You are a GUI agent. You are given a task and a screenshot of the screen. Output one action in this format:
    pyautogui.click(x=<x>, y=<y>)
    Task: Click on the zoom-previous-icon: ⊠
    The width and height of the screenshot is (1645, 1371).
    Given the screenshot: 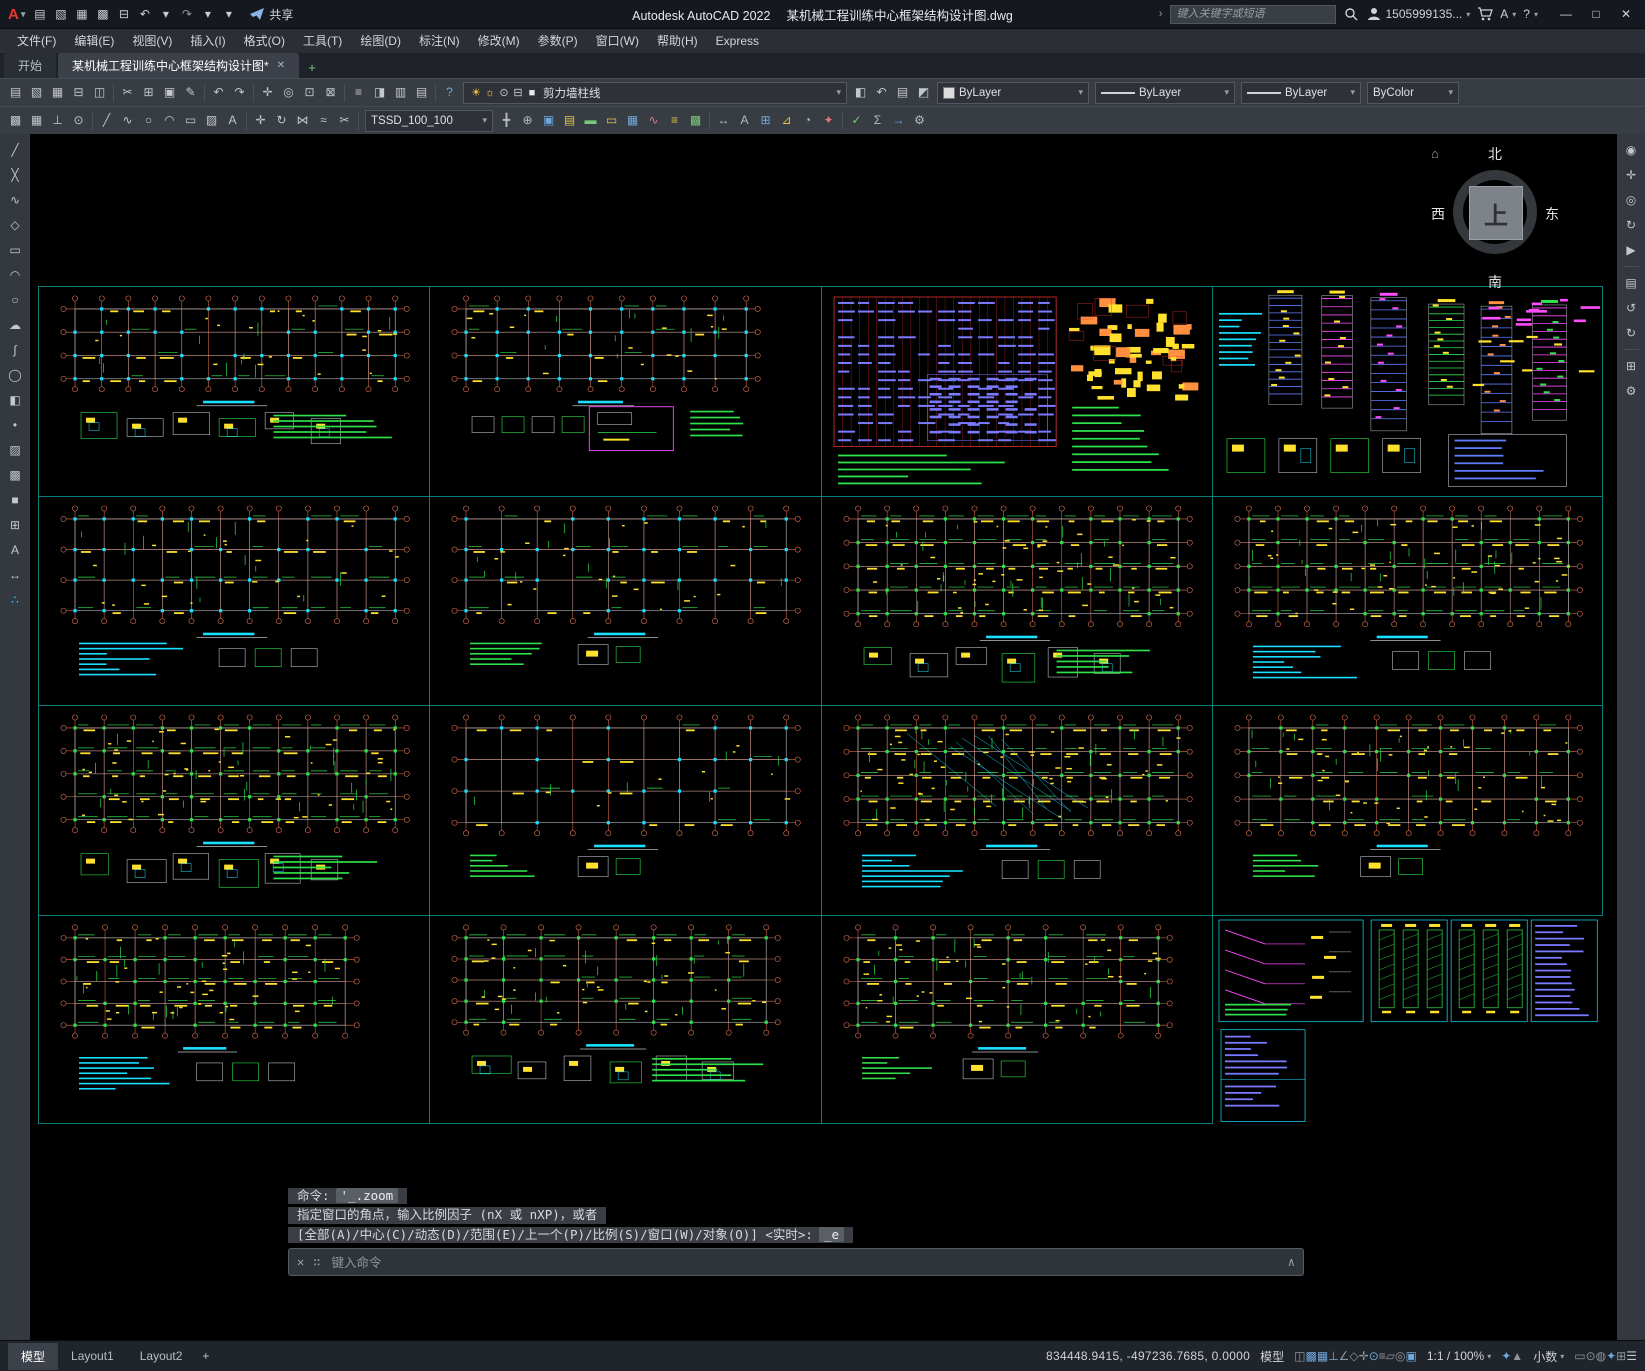 What is the action you would take?
    pyautogui.click(x=330, y=92)
    